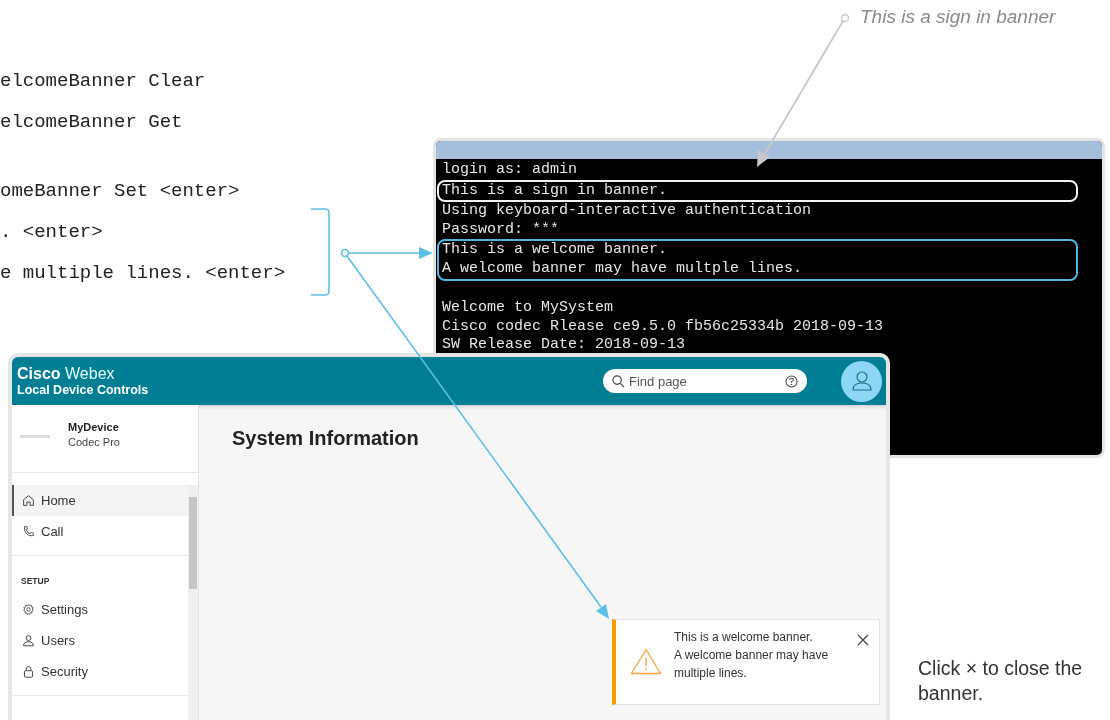  What do you see at coordinates (35, 581) in the screenshot?
I see `section-heading: SETUP` at bounding box center [35, 581].